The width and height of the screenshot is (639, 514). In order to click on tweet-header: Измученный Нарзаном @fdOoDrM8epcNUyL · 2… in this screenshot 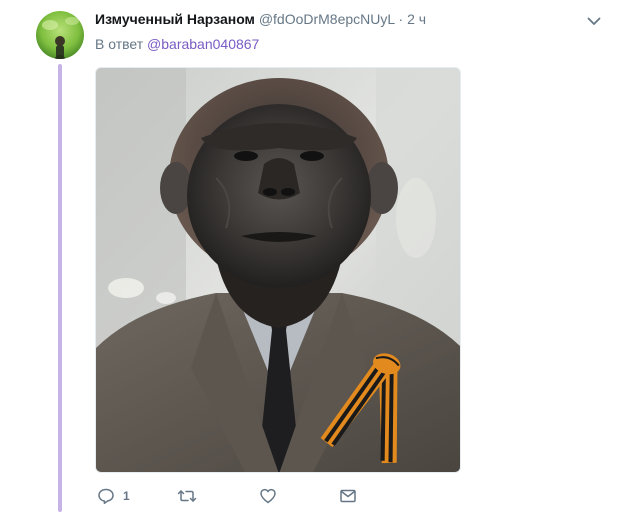, I will do `click(260, 19)`.